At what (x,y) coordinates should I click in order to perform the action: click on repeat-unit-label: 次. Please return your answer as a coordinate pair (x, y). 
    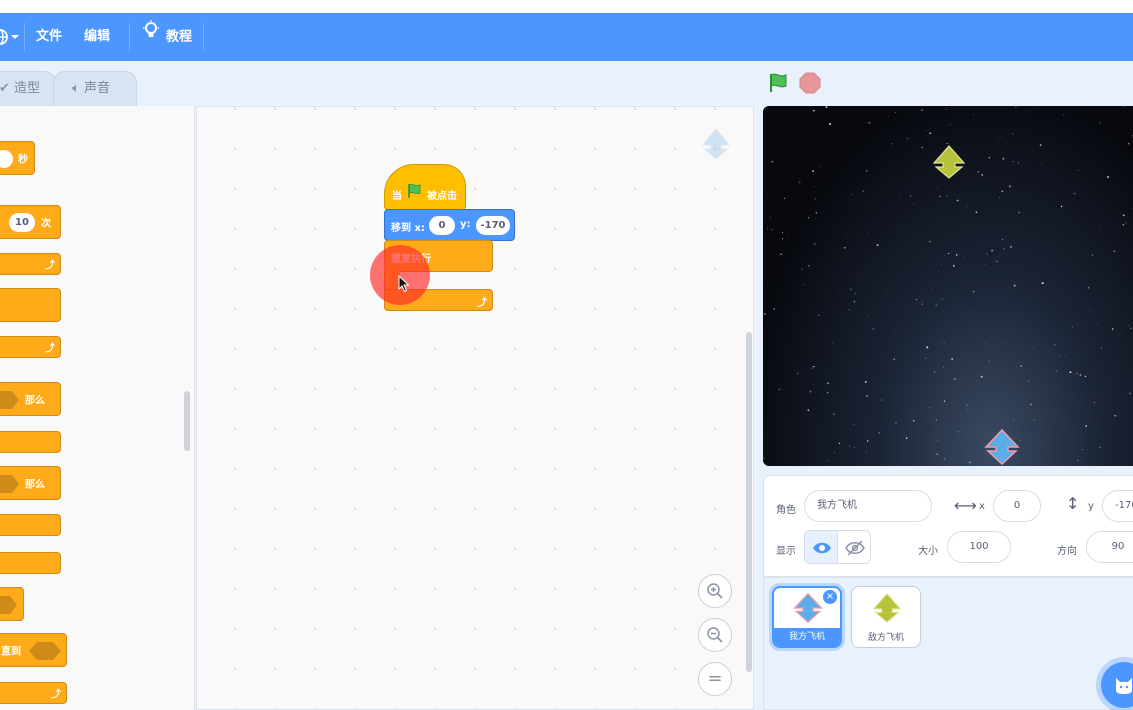
    Looking at the image, I should click on (46, 224).